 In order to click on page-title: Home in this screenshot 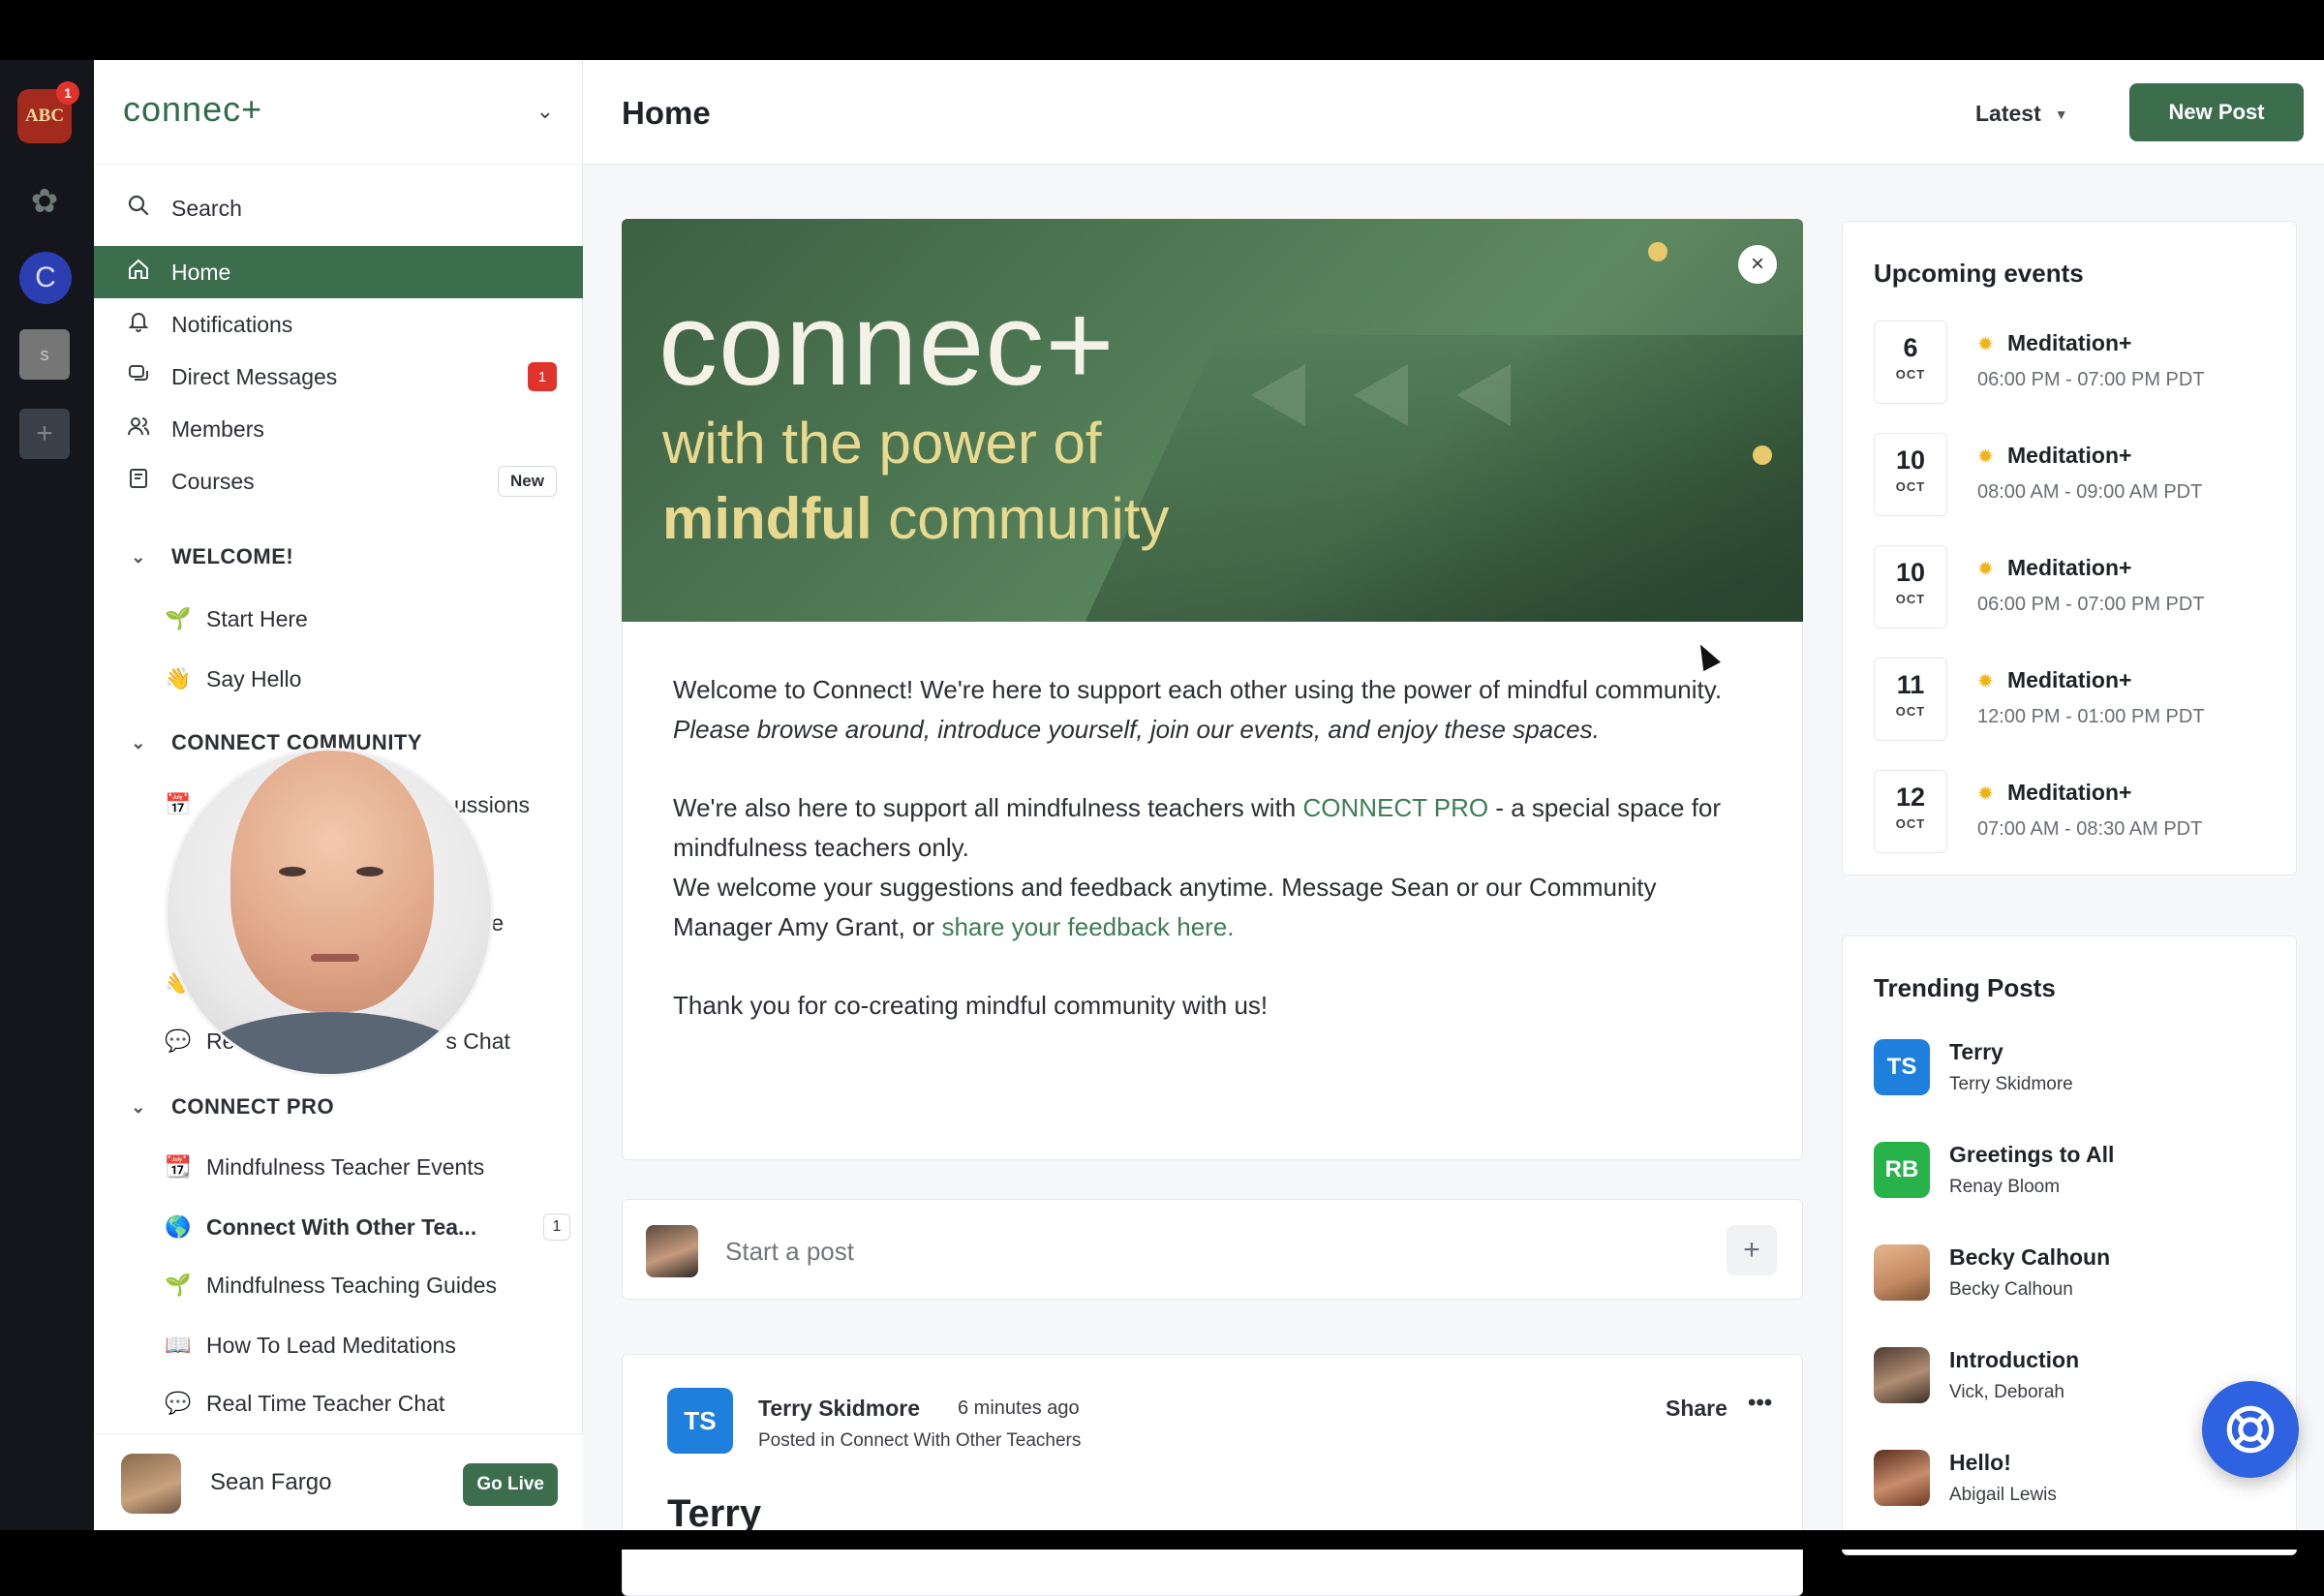, I will do `click(667, 113)`.